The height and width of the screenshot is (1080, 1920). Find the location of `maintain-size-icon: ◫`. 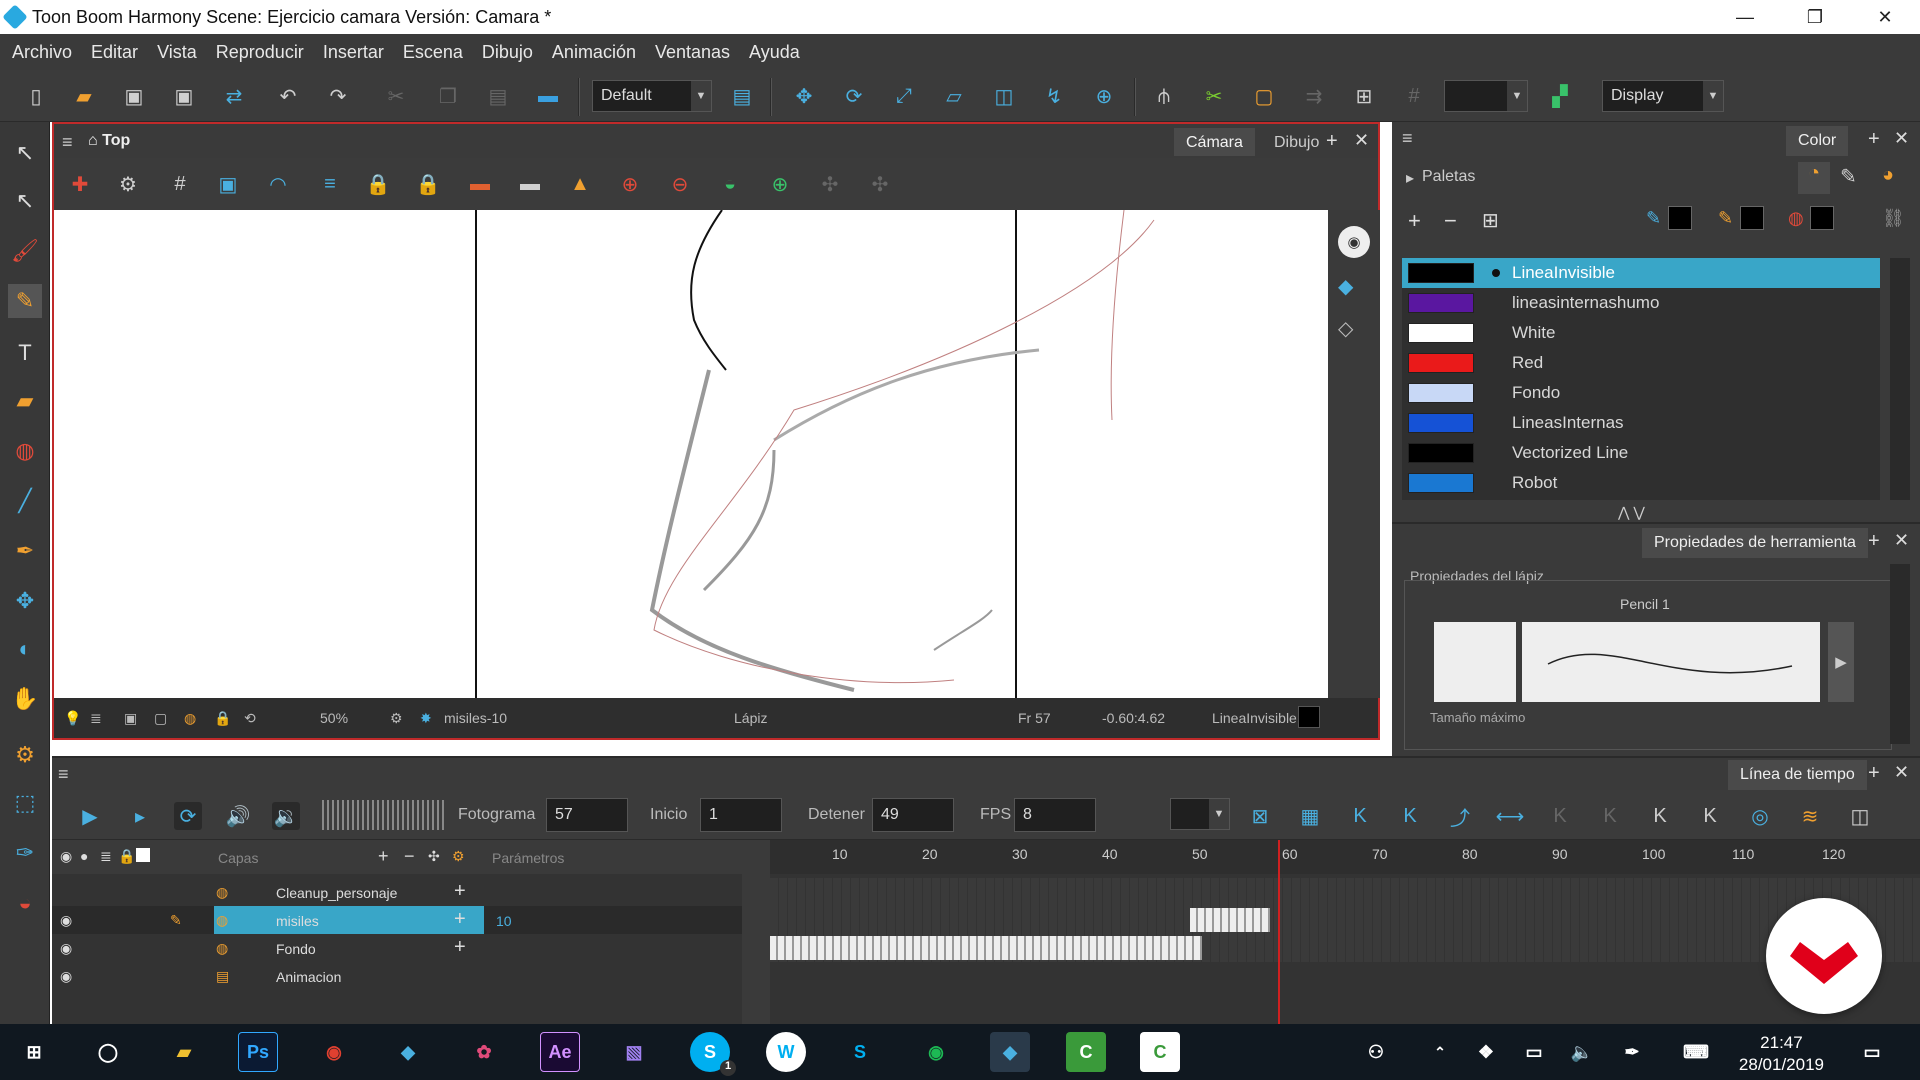

maintain-size-icon: ◫ is located at coordinates (1004, 96).